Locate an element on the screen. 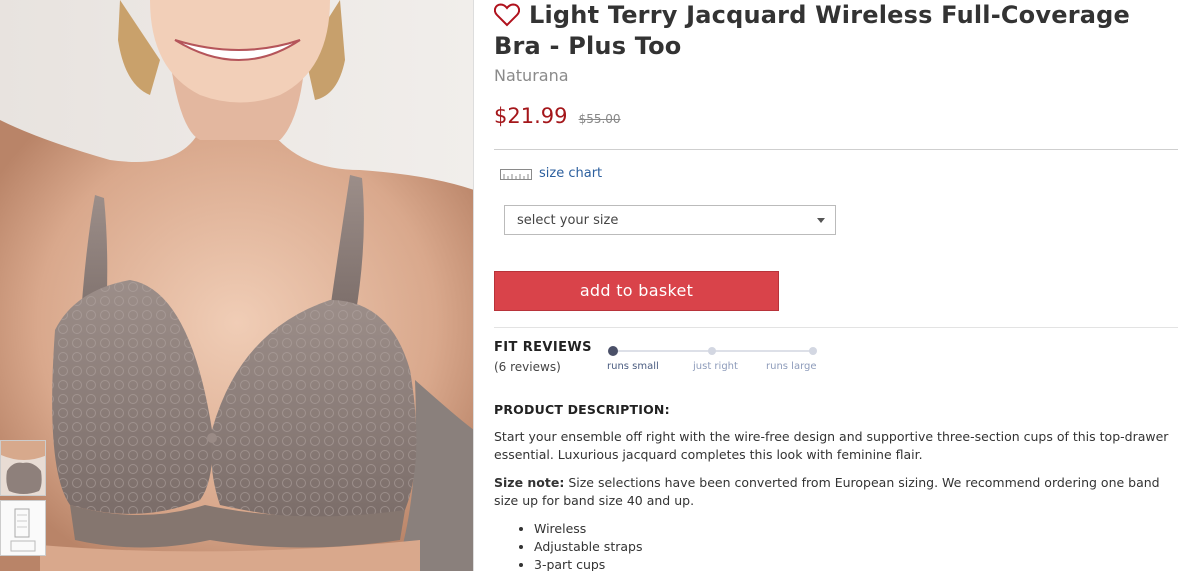 This screenshot has height=571, width=1178. description-heading: PRODUCT DESCRIPTION: is located at coordinates (582, 409).